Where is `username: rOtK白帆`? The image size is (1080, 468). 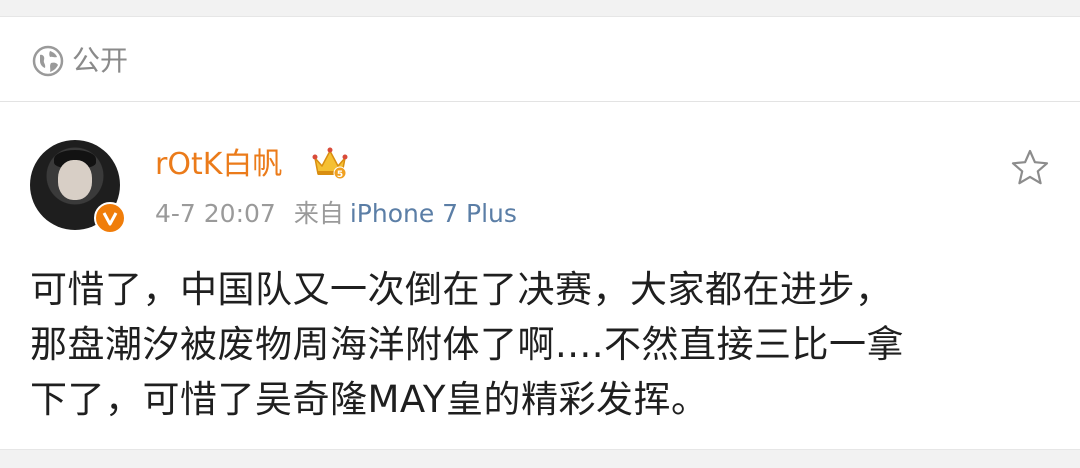 username: rOtK白帆 is located at coordinates (218, 165).